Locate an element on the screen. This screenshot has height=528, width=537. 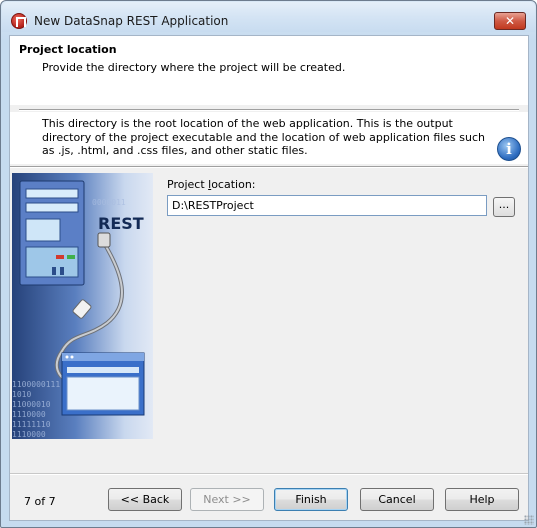
binary-text: 1010 is located at coordinates (21, 394).